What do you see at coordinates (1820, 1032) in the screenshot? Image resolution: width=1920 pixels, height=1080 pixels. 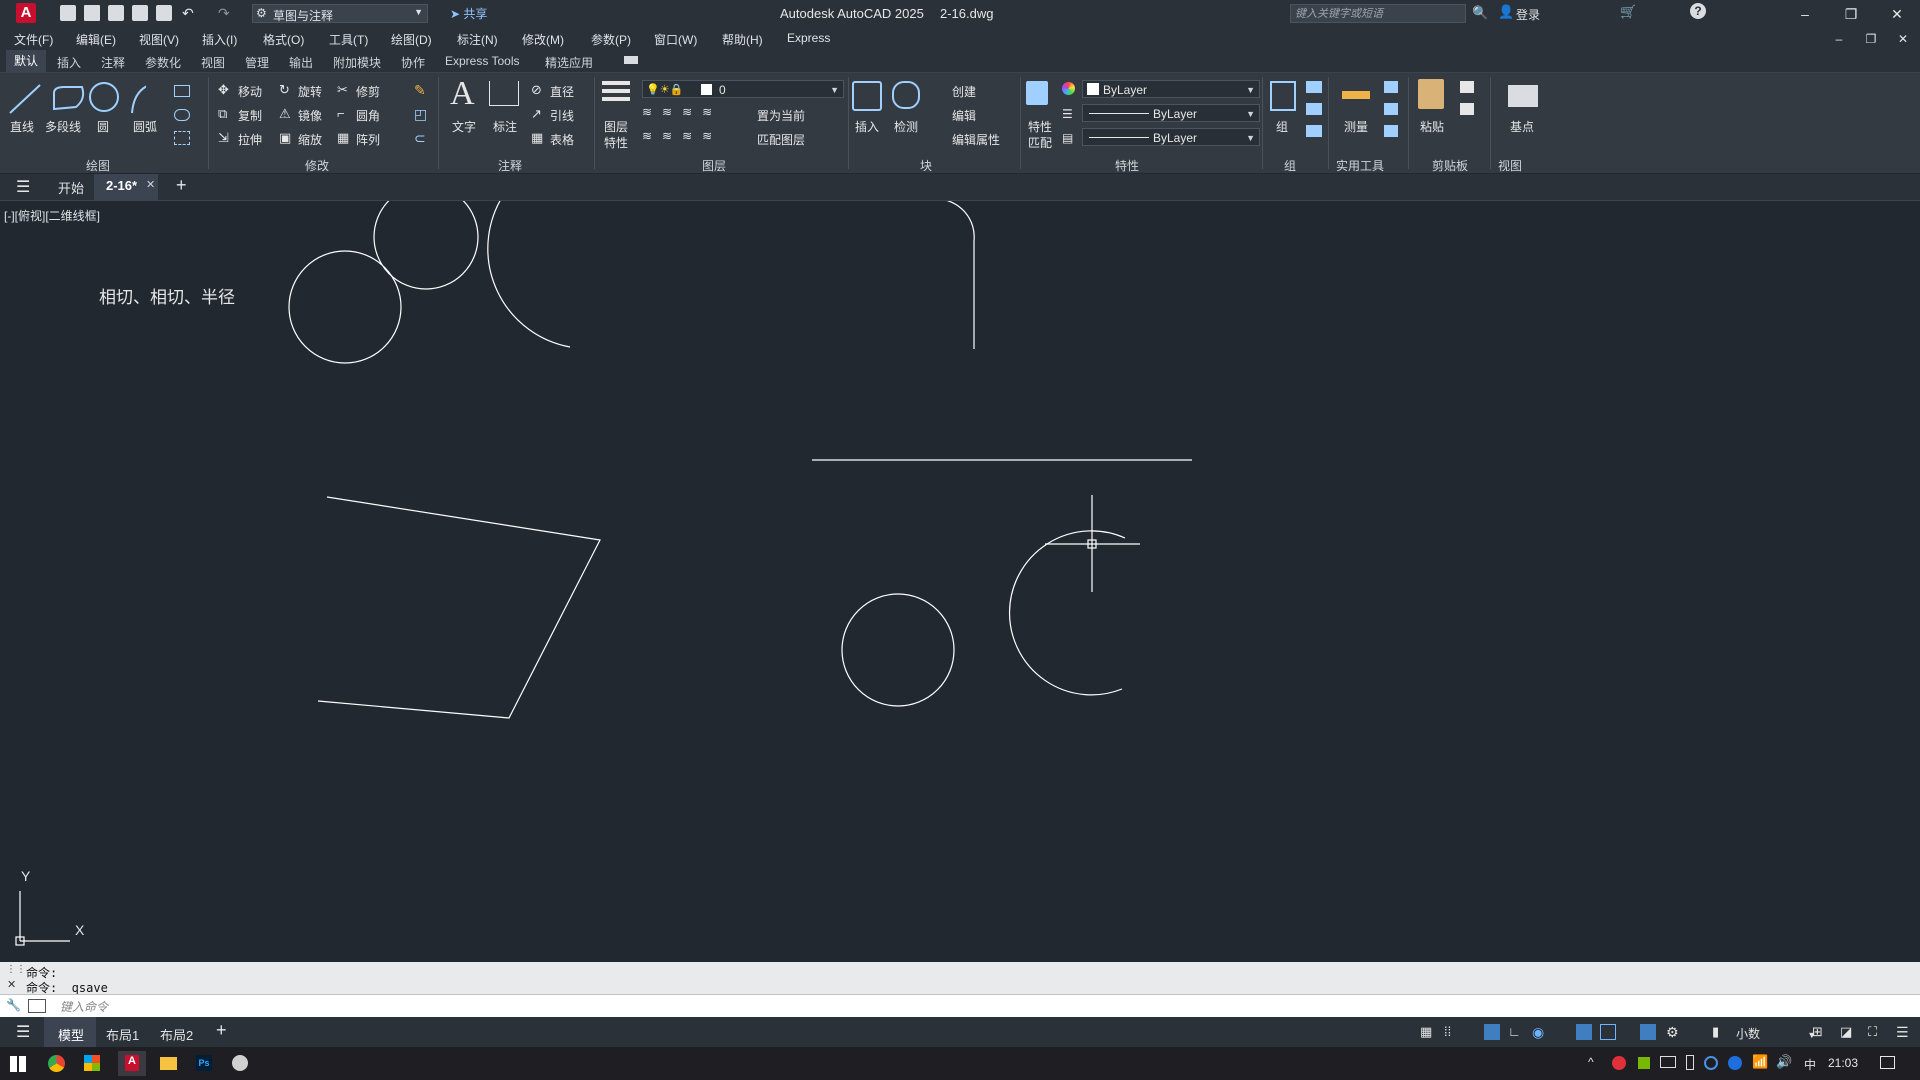 I see `quick-properties-icon: ⊞` at bounding box center [1820, 1032].